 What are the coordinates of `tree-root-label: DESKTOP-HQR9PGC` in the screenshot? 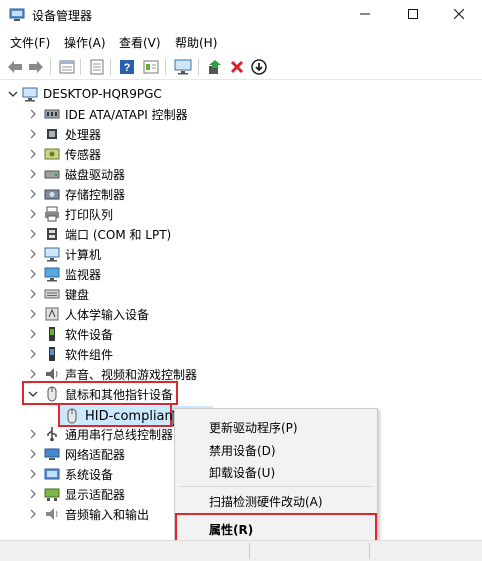 It's located at (102, 94).